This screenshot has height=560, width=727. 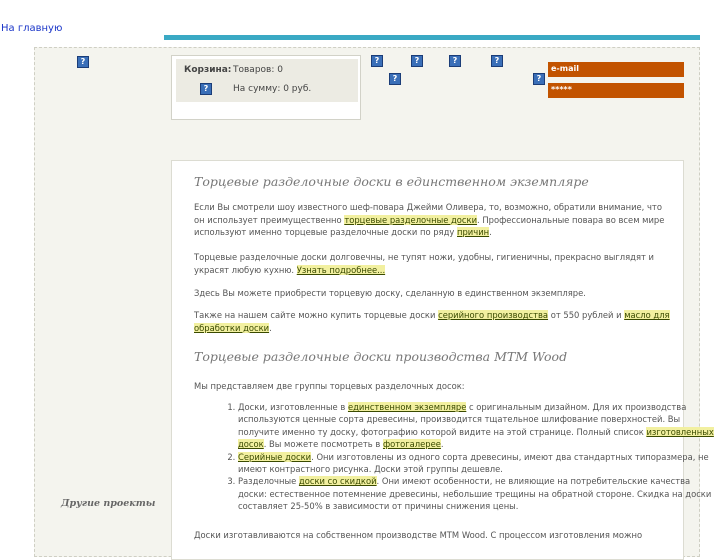 What do you see at coordinates (411, 444) in the screenshot?
I see `photo-gallery-link: фотогалерее` at bounding box center [411, 444].